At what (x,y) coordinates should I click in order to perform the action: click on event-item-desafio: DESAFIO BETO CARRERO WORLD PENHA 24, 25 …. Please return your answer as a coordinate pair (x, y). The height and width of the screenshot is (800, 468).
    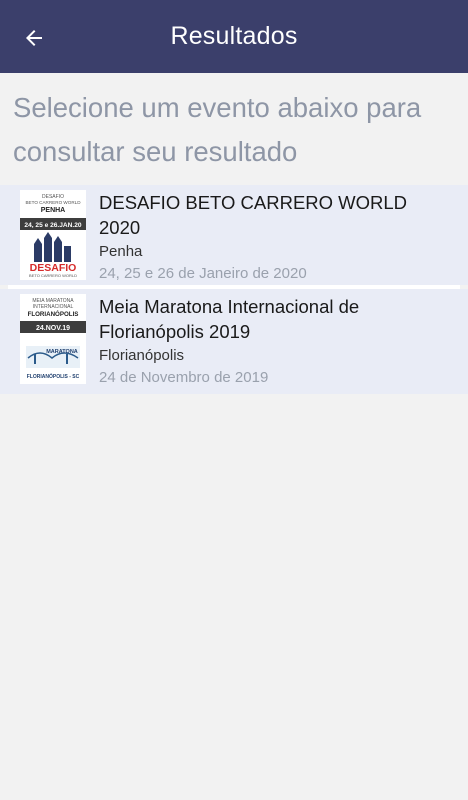
    Looking at the image, I should click on (234, 237).